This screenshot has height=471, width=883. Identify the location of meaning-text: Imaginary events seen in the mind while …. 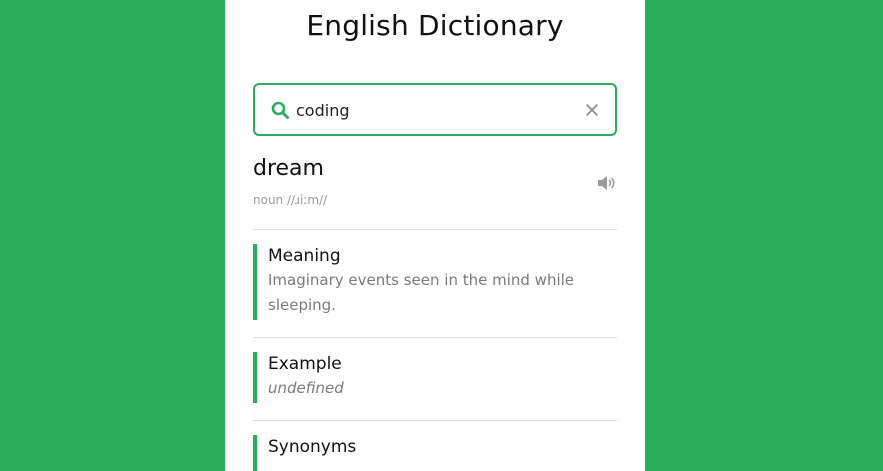
(421, 292).